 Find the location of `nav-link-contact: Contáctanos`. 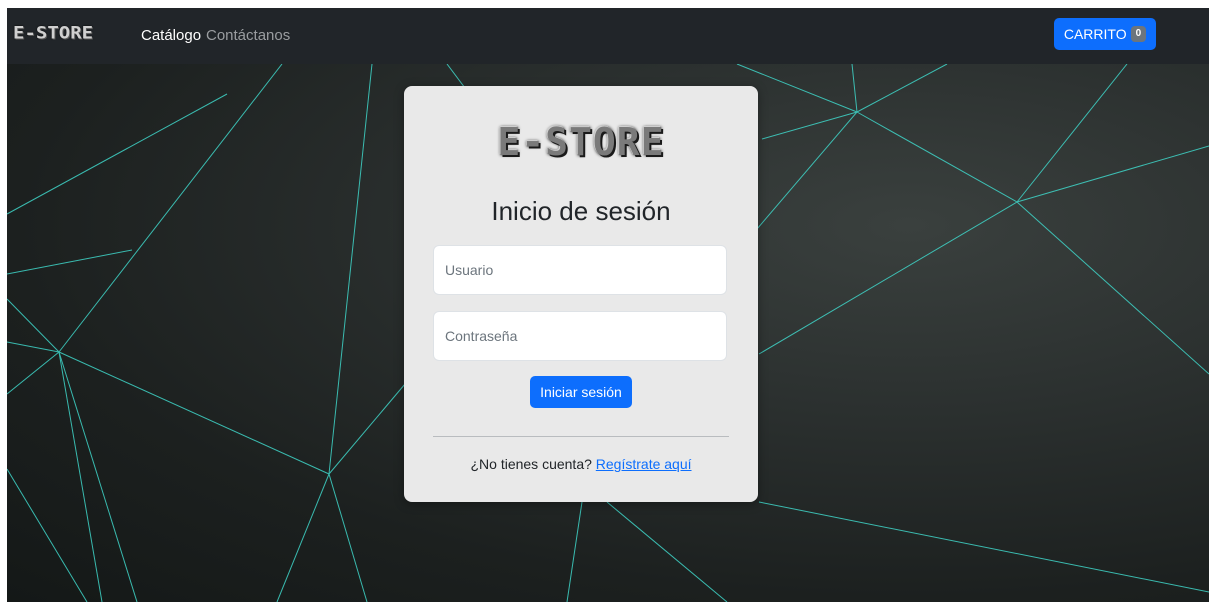

nav-link-contact: Contáctanos is located at coordinates (248, 35).